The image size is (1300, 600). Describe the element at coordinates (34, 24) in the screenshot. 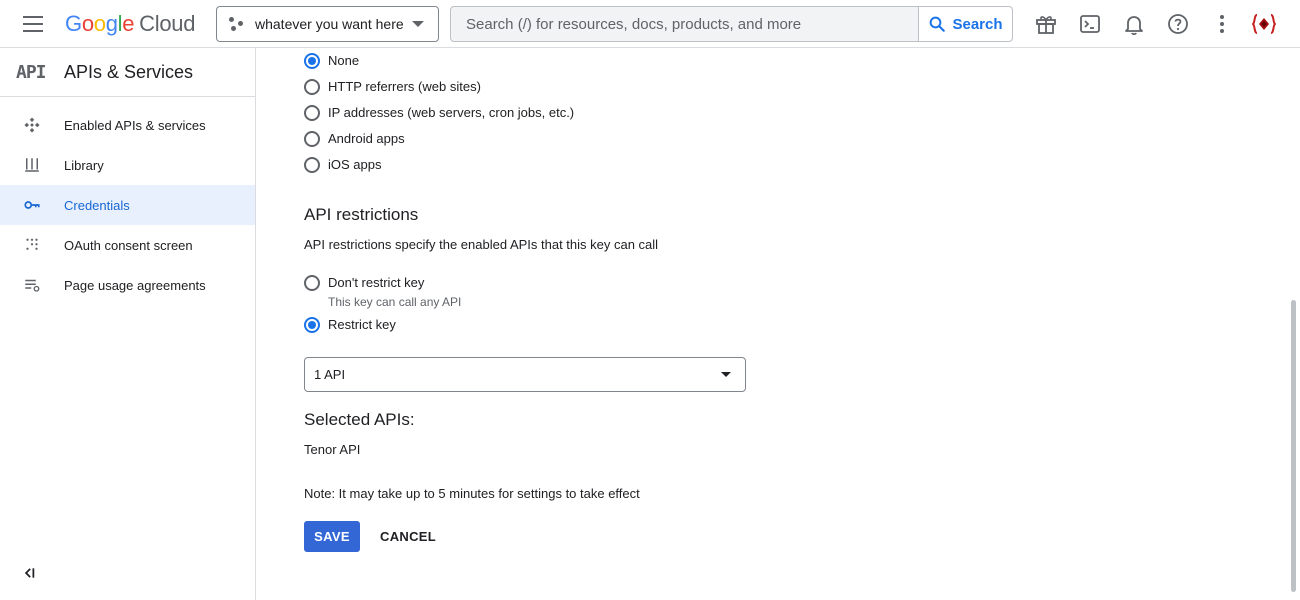

I see `main-menu-button` at that location.